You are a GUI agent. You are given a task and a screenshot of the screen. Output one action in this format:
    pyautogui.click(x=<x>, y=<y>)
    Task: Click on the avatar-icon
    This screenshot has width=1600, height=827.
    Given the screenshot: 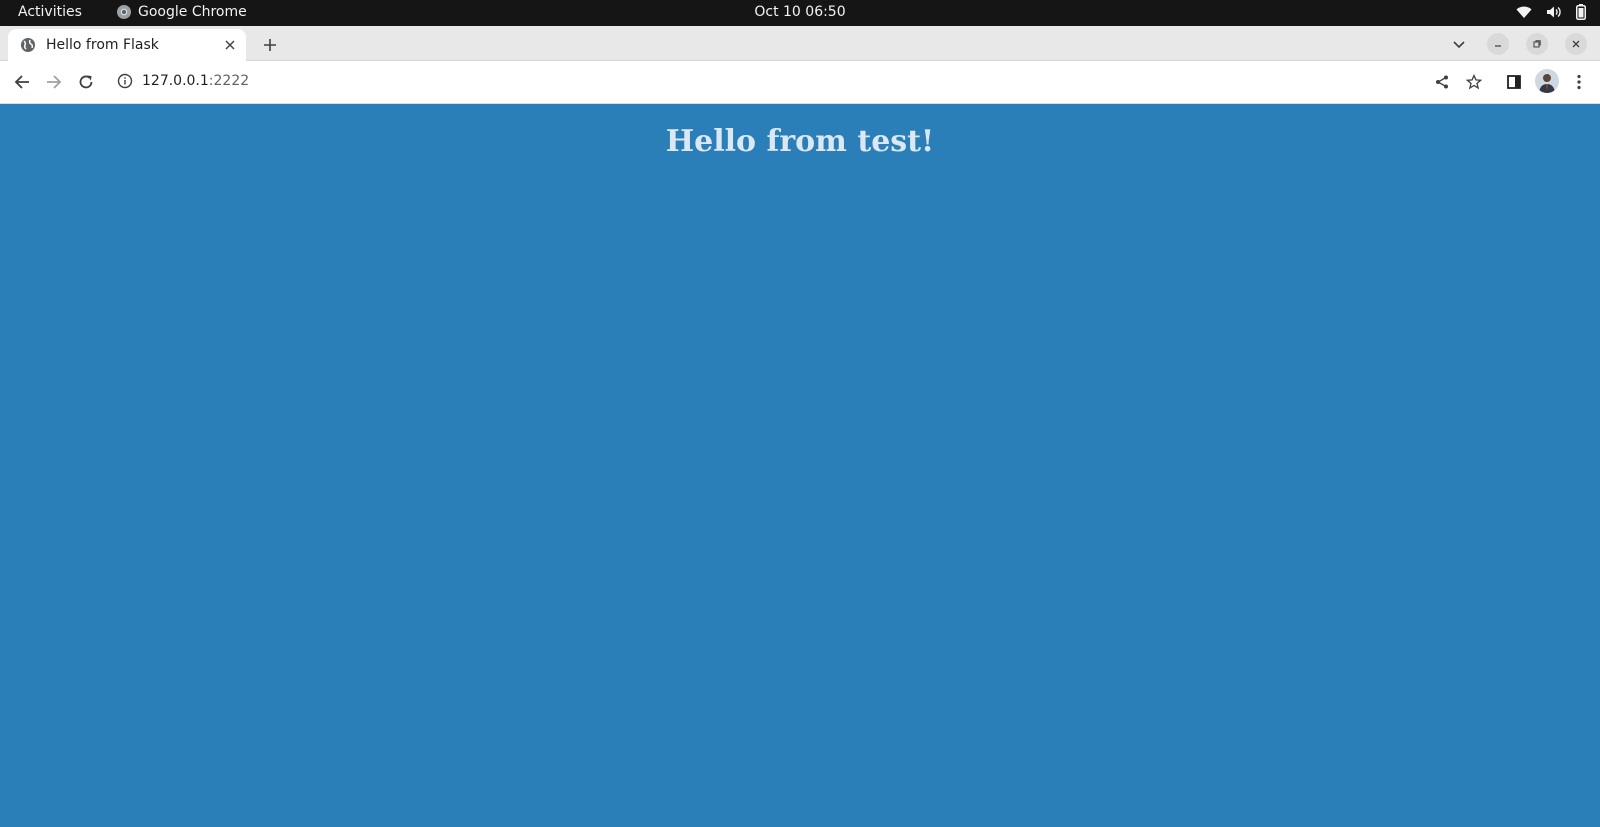 What is the action you would take?
    pyautogui.click(x=1547, y=83)
    